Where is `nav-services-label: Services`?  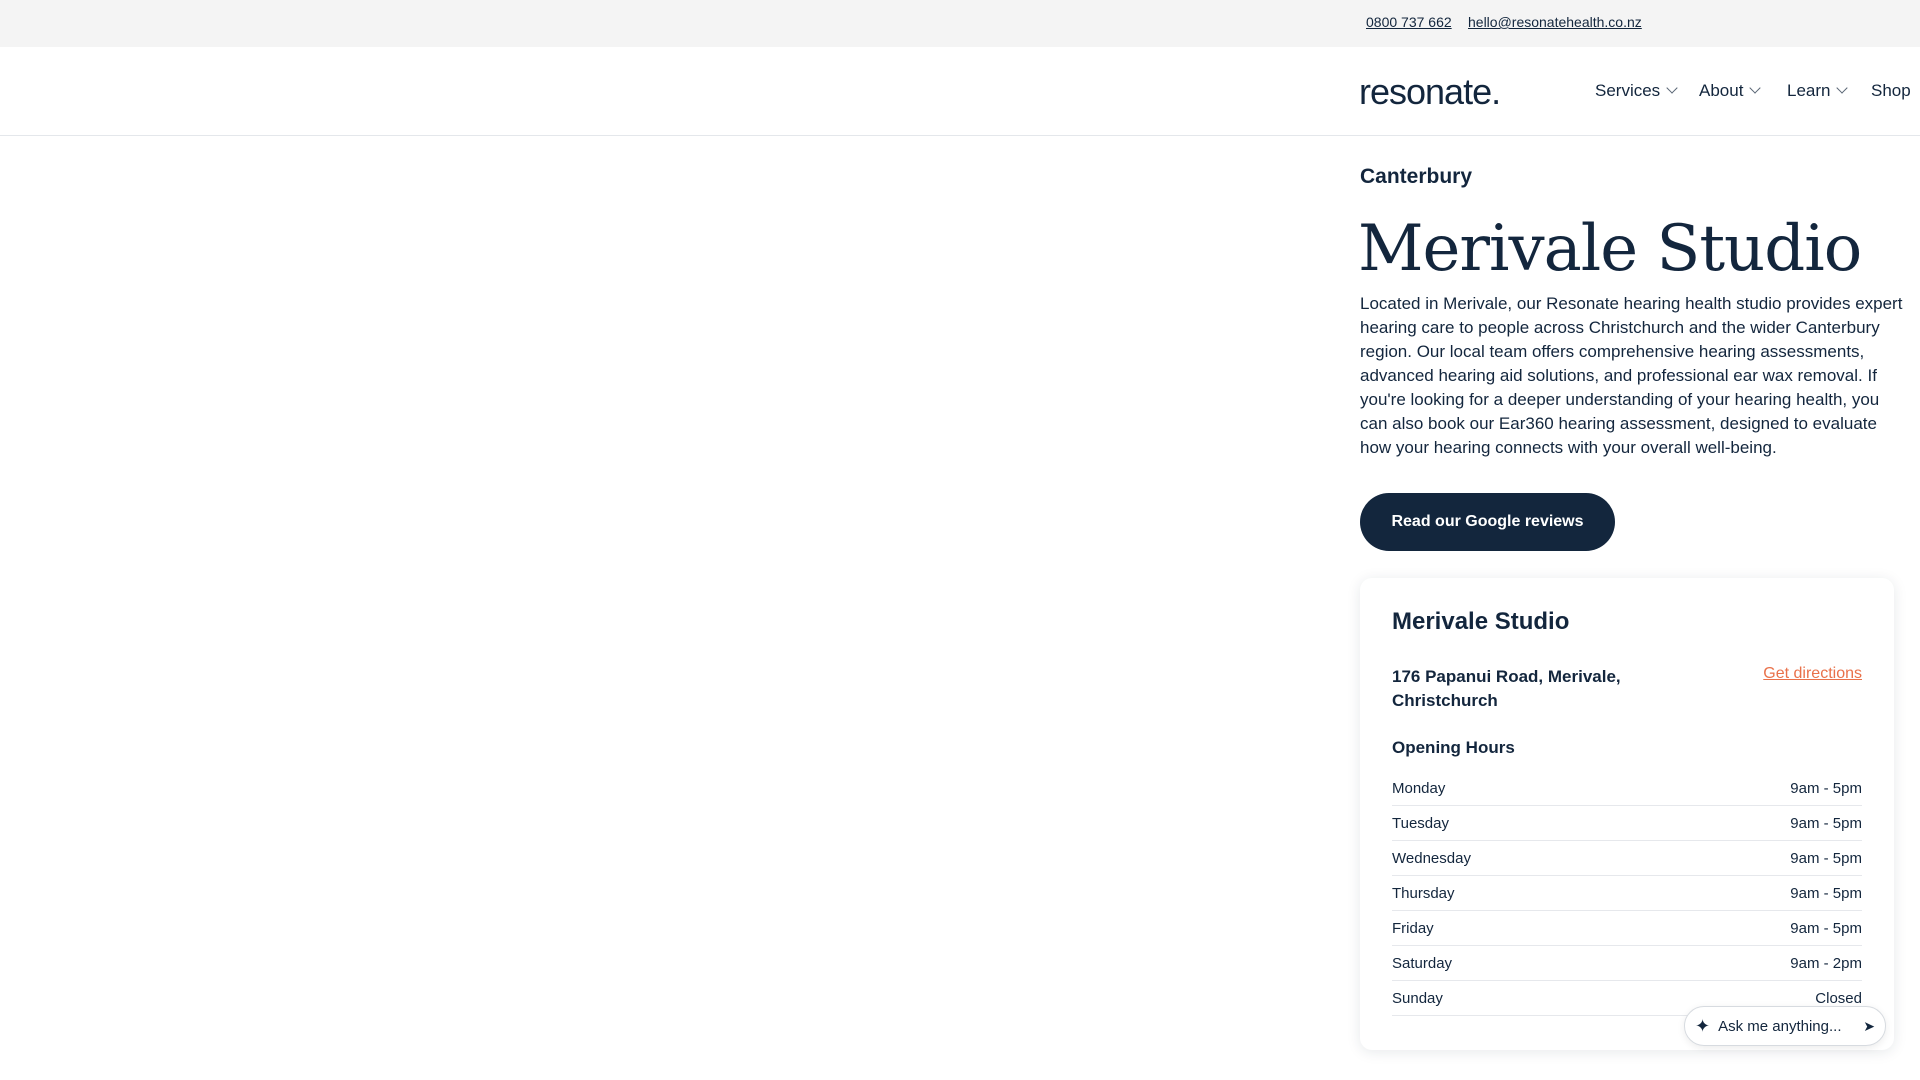 nav-services-label: Services is located at coordinates (1628, 90).